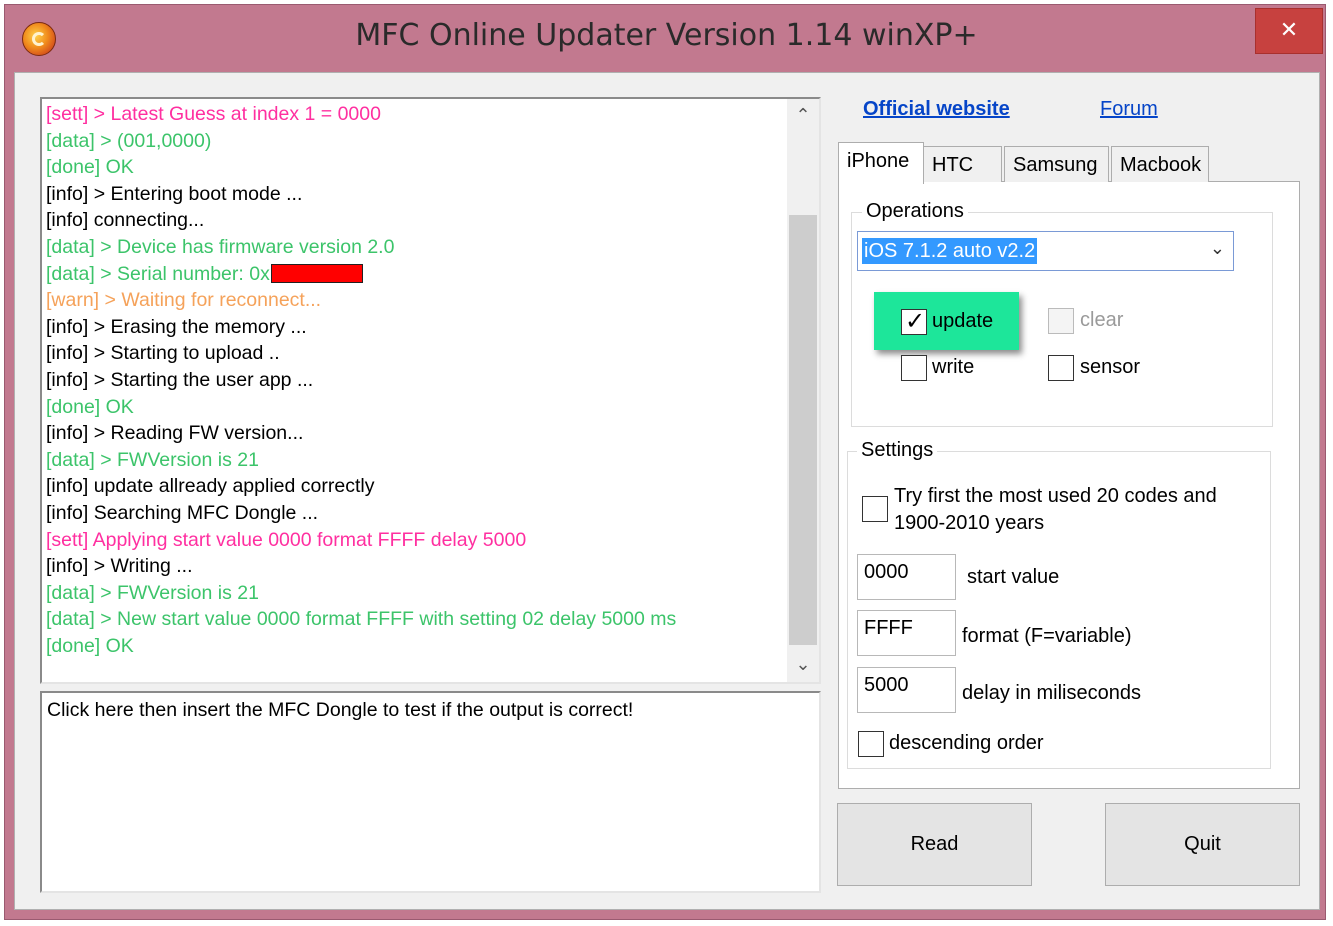 Image resolution: width=1333 pixels, height=926 pixels. I want to click on sensor-label: sensor, so click(1110, 367).